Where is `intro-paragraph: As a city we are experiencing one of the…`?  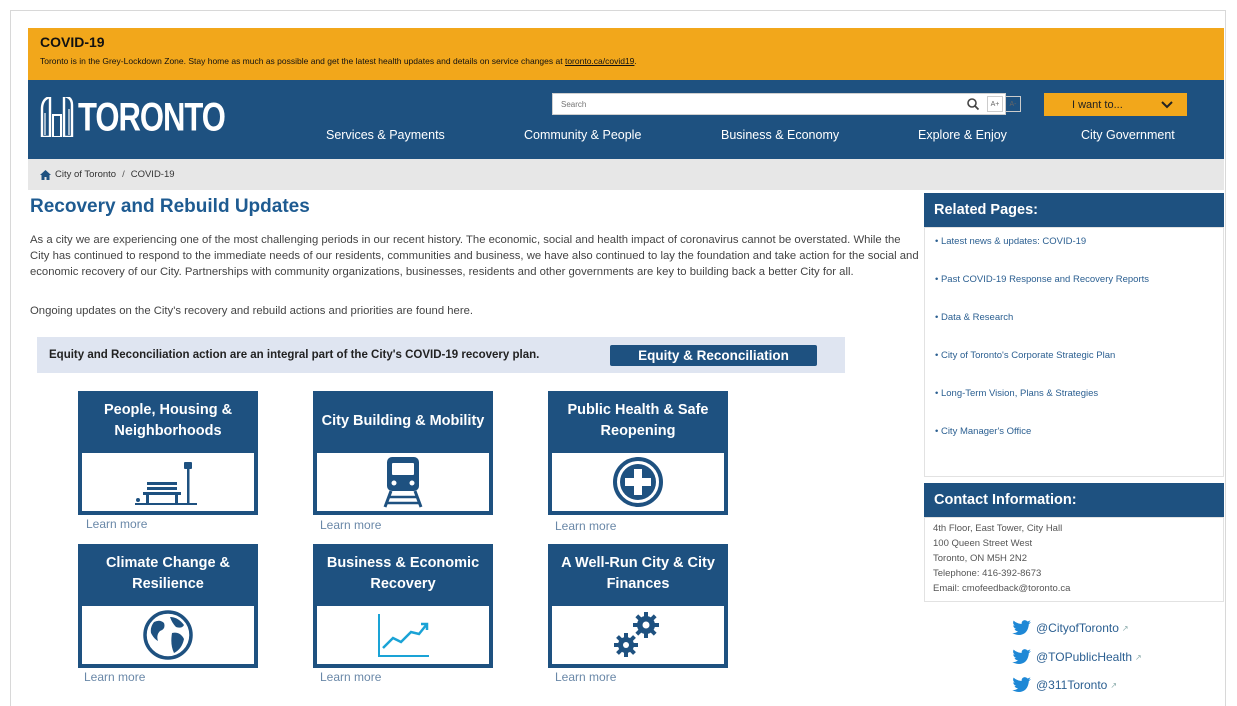 intro-paragraph: As a city we are experiencing one of the… is located at coordinates (474, 256).